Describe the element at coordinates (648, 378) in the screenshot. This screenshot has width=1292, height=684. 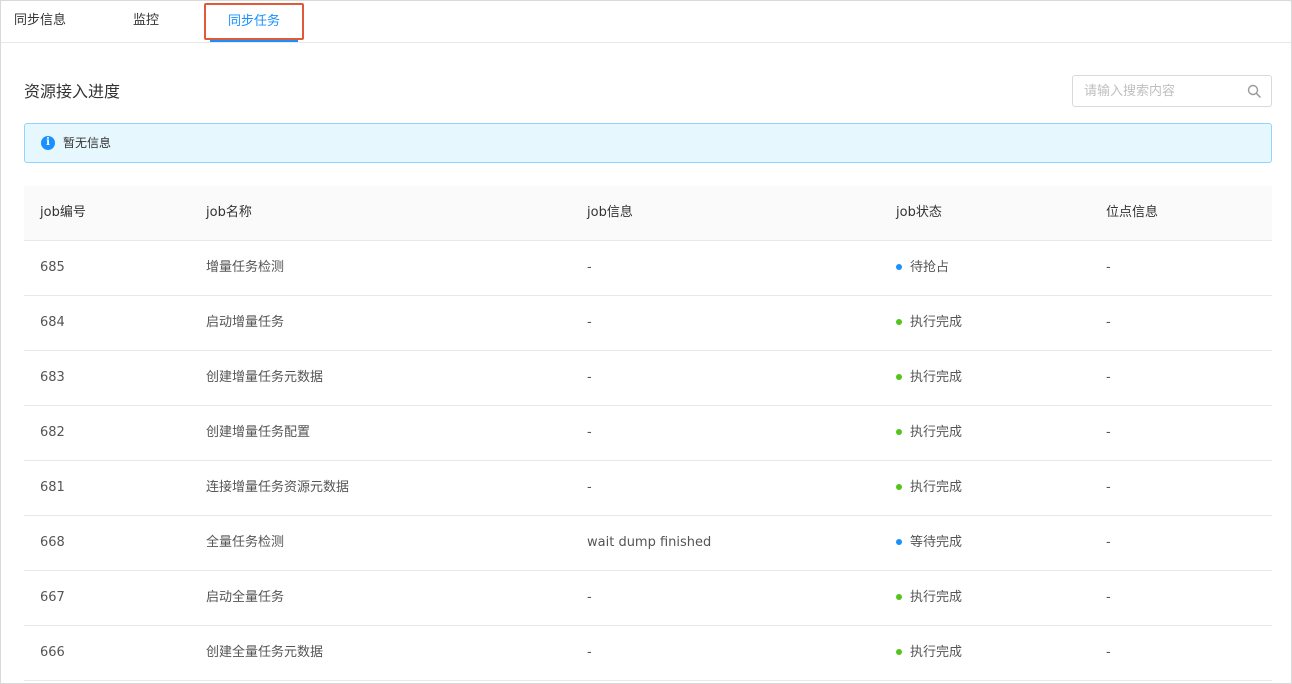
I see `table-row: 683 创建增量任务元数据 - 执行完成 -` at that location.